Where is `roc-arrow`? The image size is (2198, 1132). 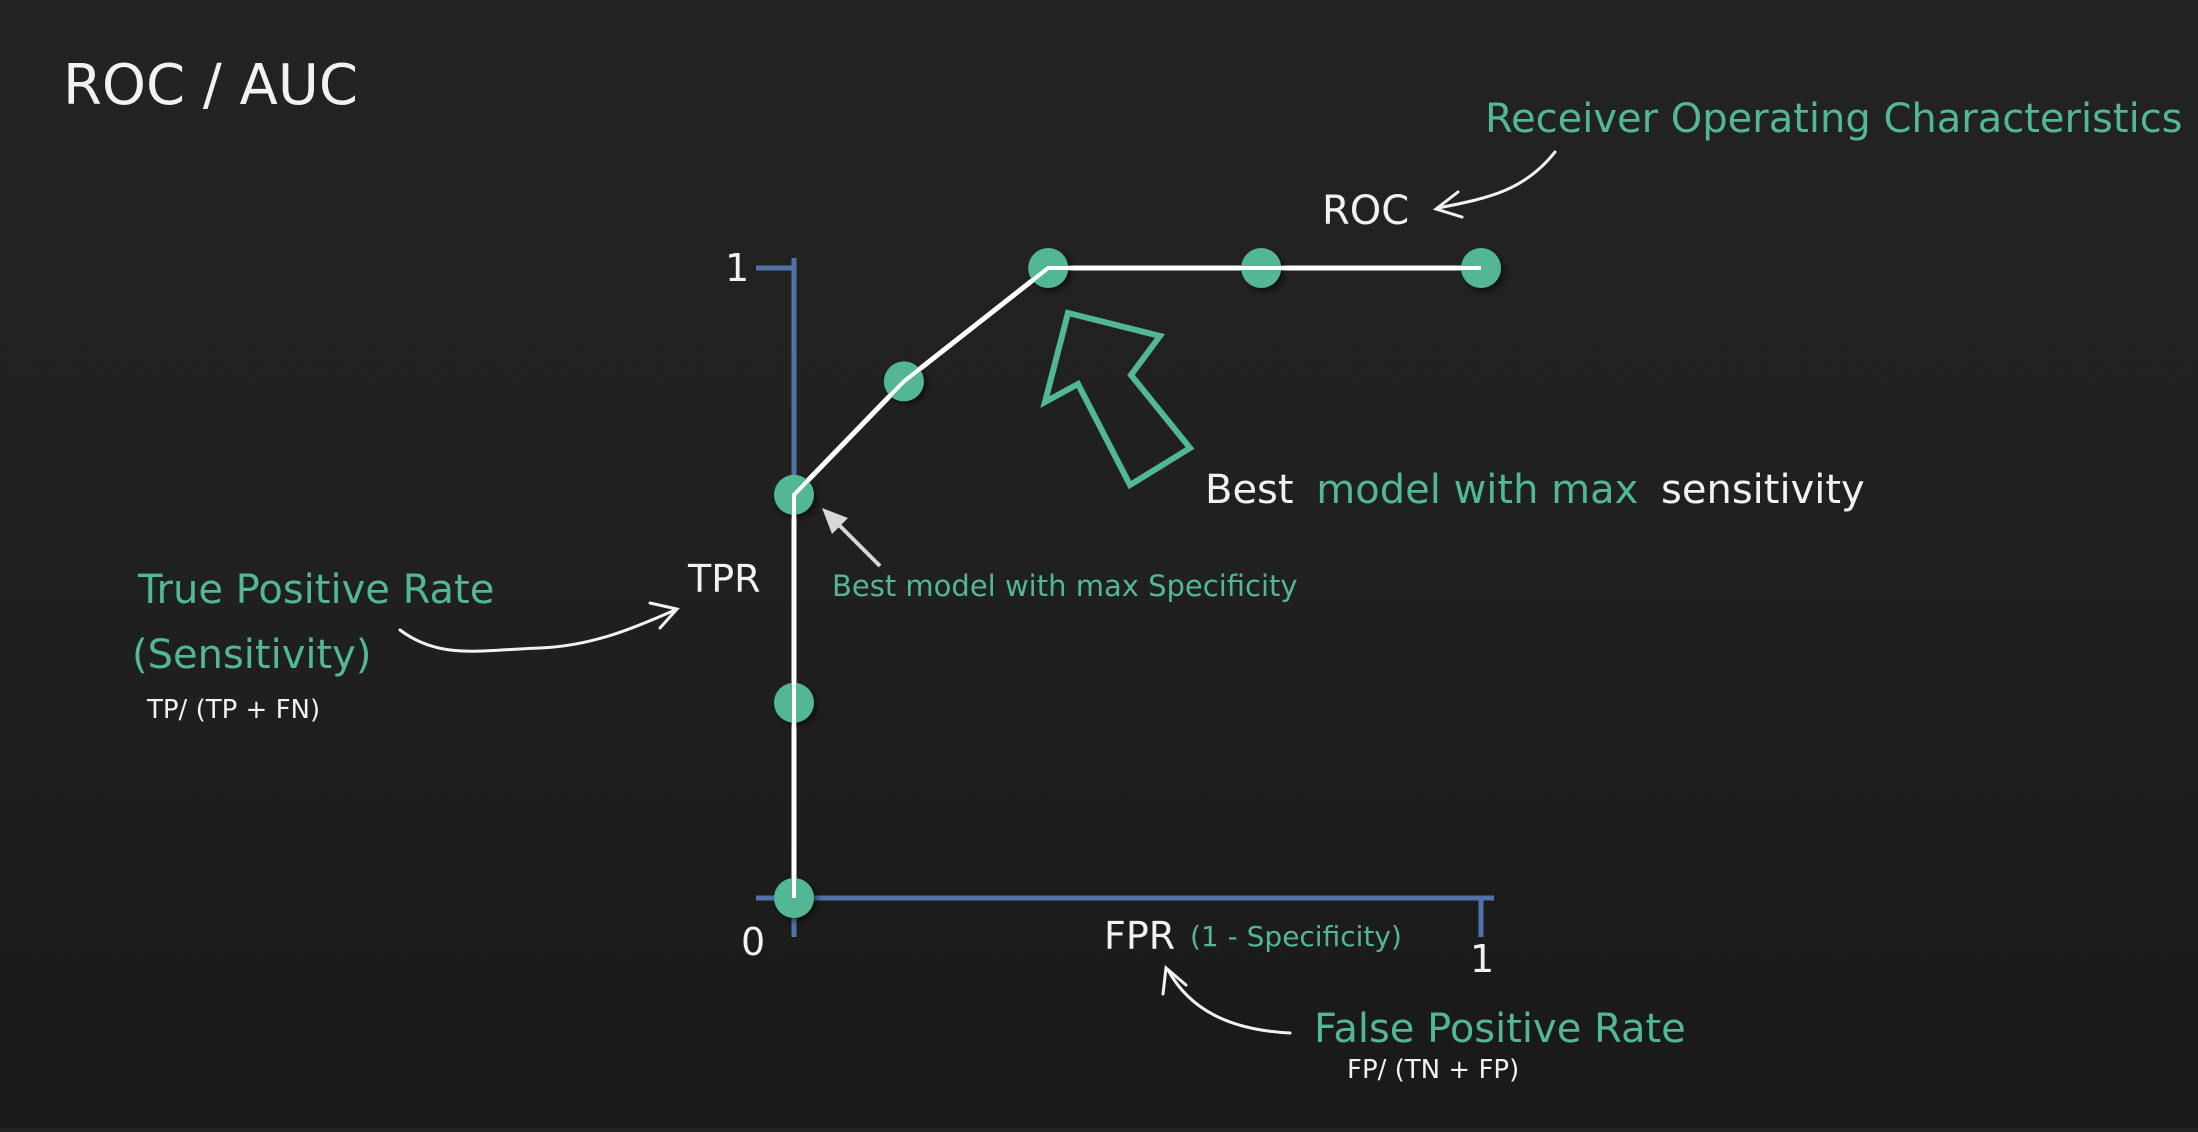
roc-arrow is located at coordinates (1494, 184).